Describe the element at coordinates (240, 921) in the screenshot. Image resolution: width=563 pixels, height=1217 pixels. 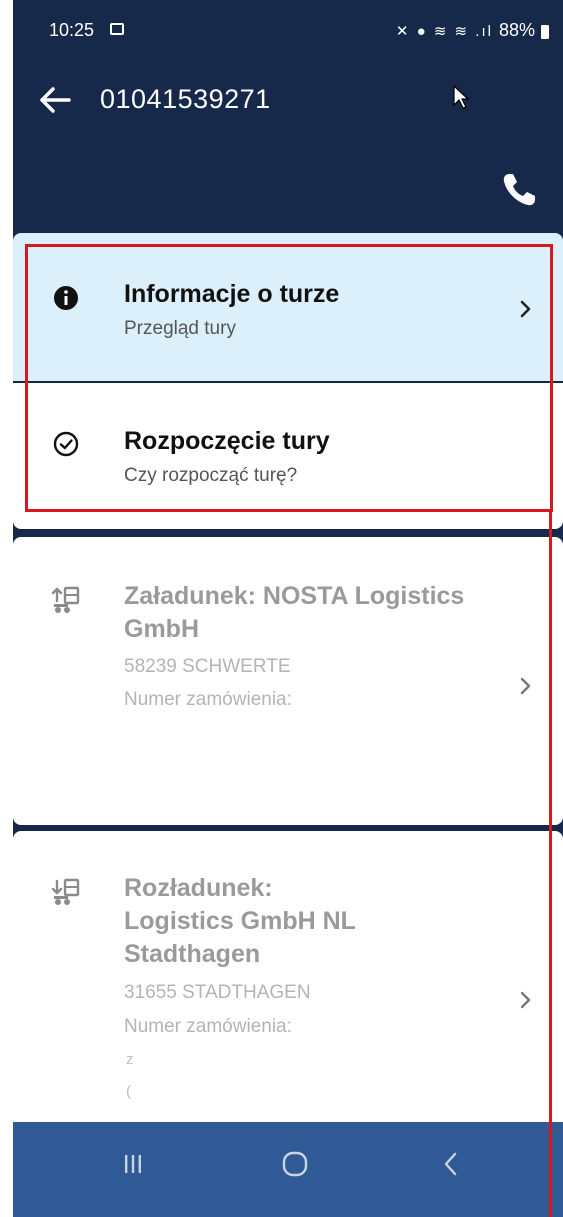
I see `unloading-stop-title: Rozładunek: Logistics GmbH NL Stadthagen` at that location.